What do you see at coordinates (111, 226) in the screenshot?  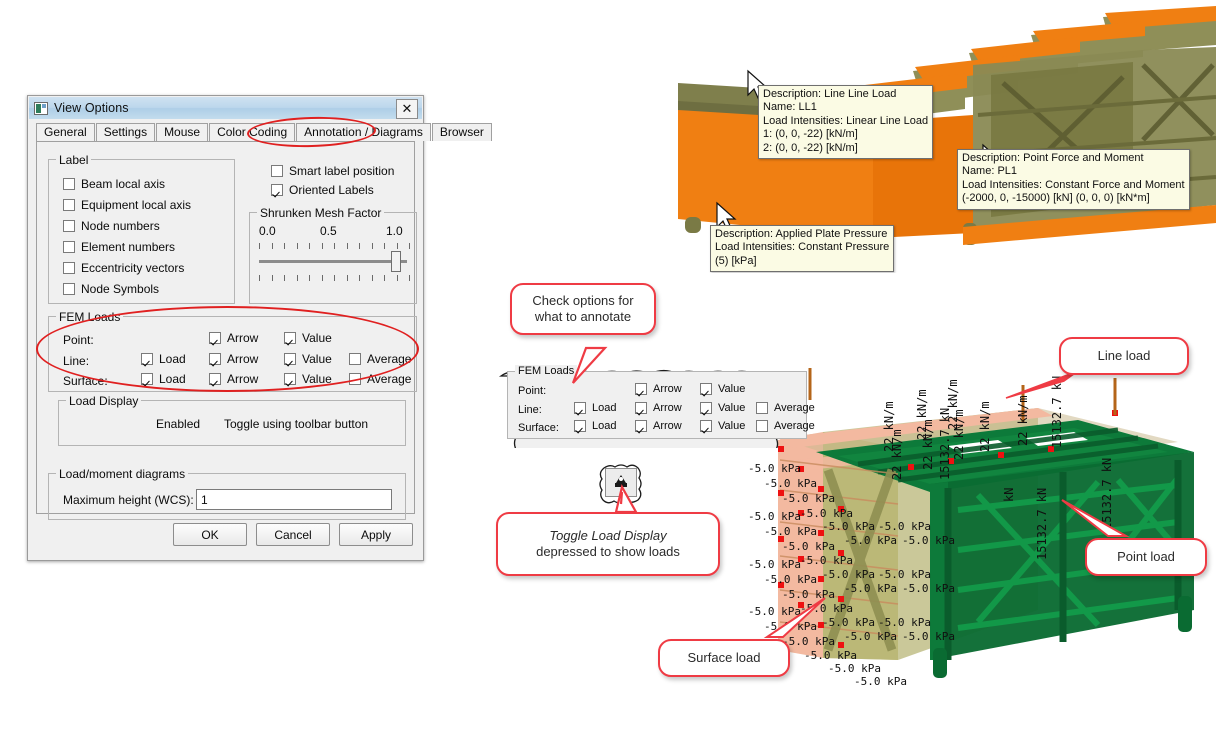 I see `checkbox-node-numbers: Node numbers` at bounding box center [111, 226].